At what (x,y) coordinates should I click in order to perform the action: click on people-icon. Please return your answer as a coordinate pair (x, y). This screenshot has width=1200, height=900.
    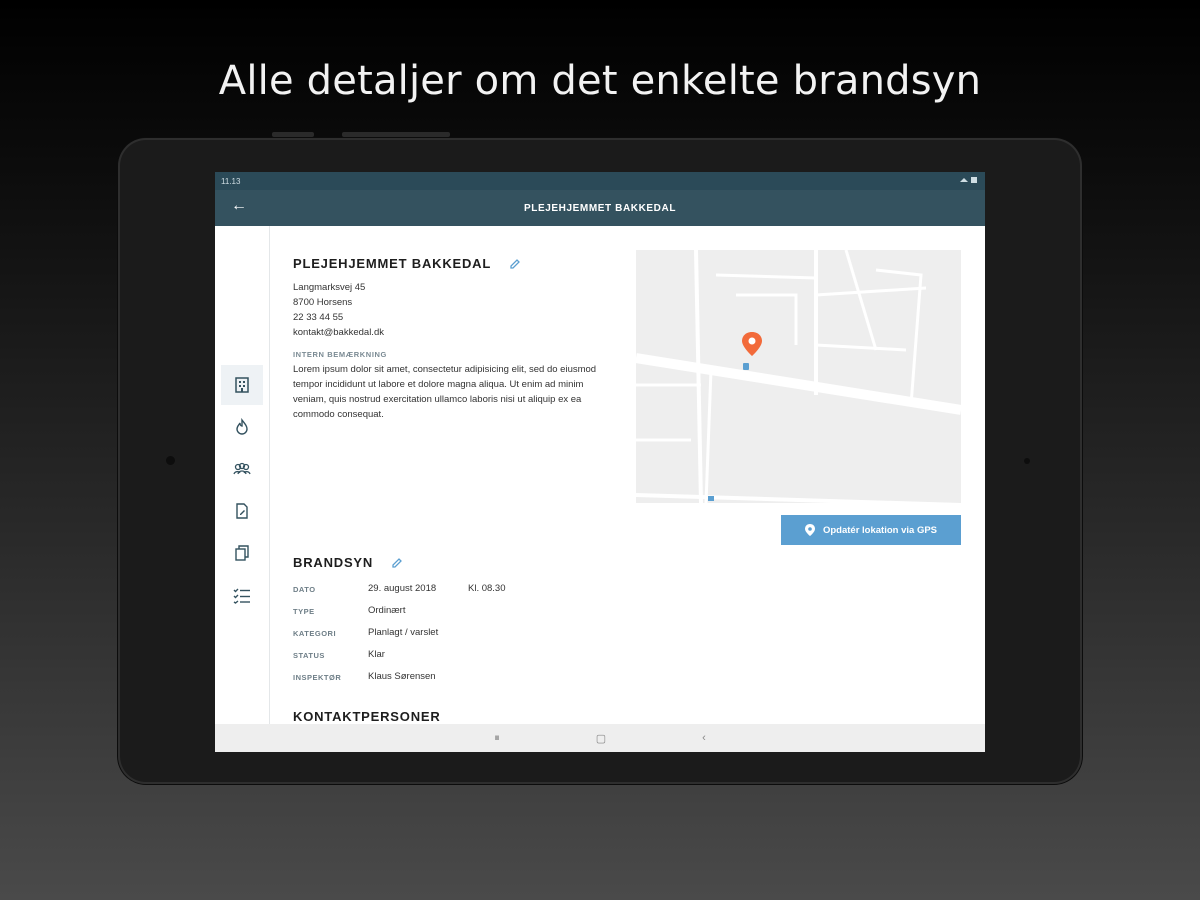
    Looking at the image, I should click on (242, 468).